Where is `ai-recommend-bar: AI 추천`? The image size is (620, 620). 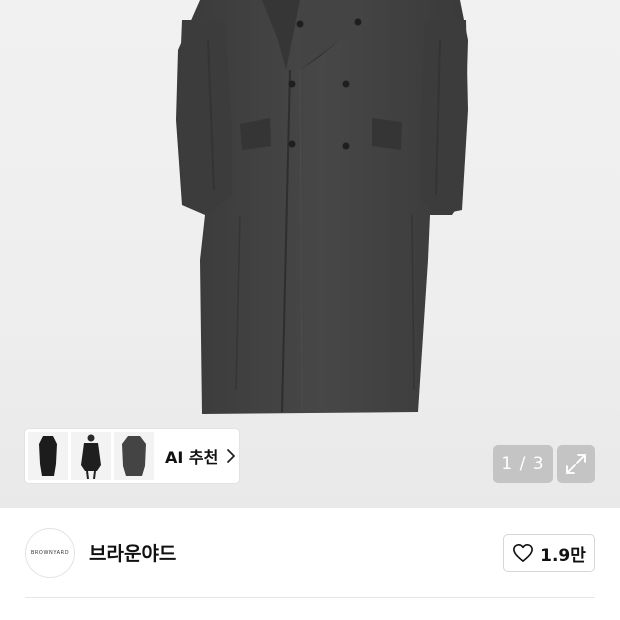
ai-recommend-bar: AI 추천 is located at coordinates (132, 456).